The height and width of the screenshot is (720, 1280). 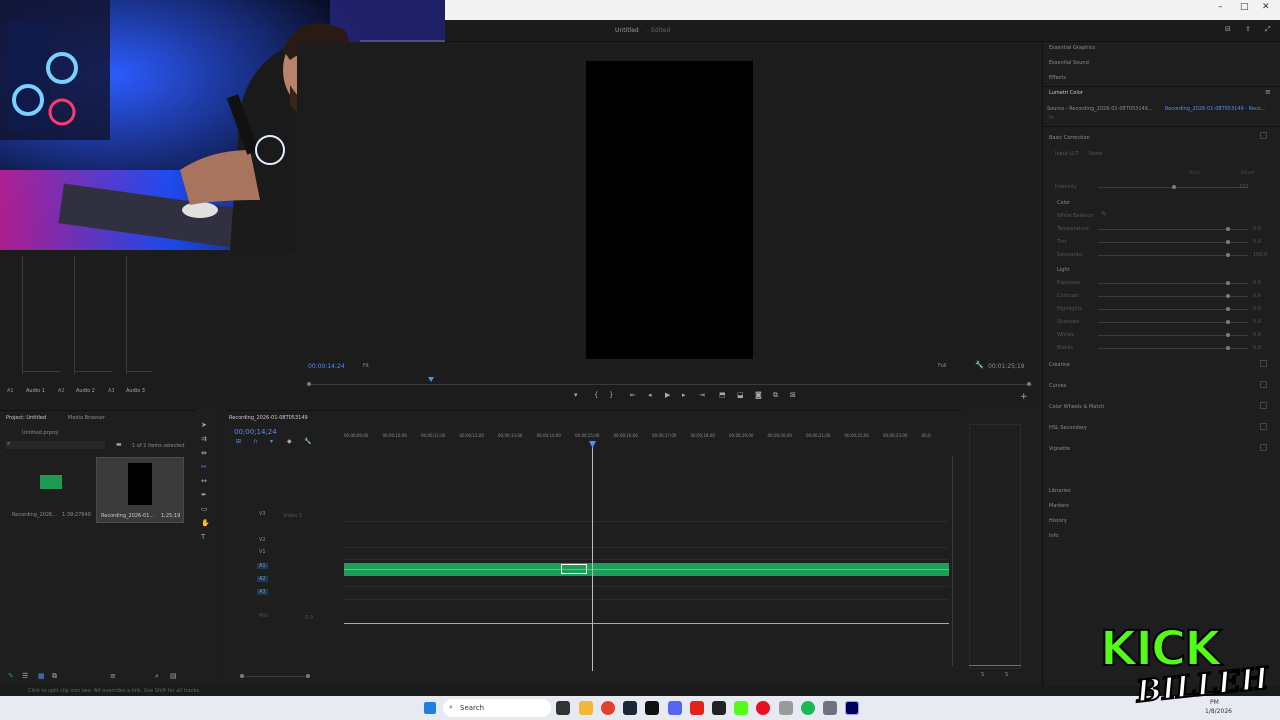 What do you see at coordinates (675, 708) in the screenshot?
I see `discord-icon` at bounding box center [675, 708].